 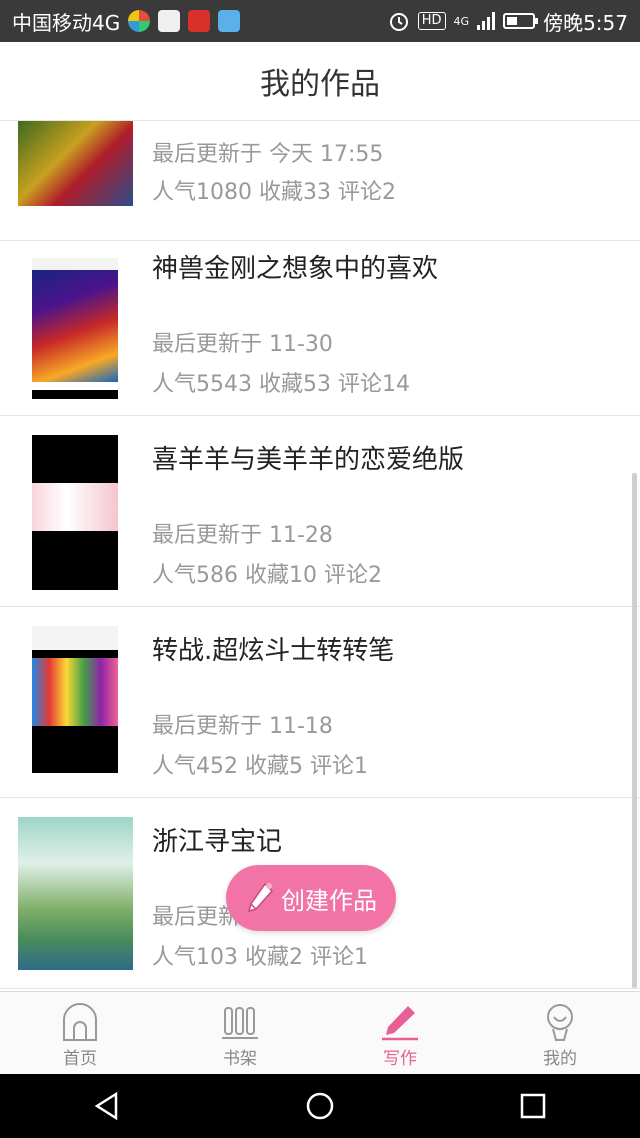 What do you see at coordinates (242, 726) in the screenshot?
I see `updated-time: 最后更新于 11-18` at bounding box center [242, 726].